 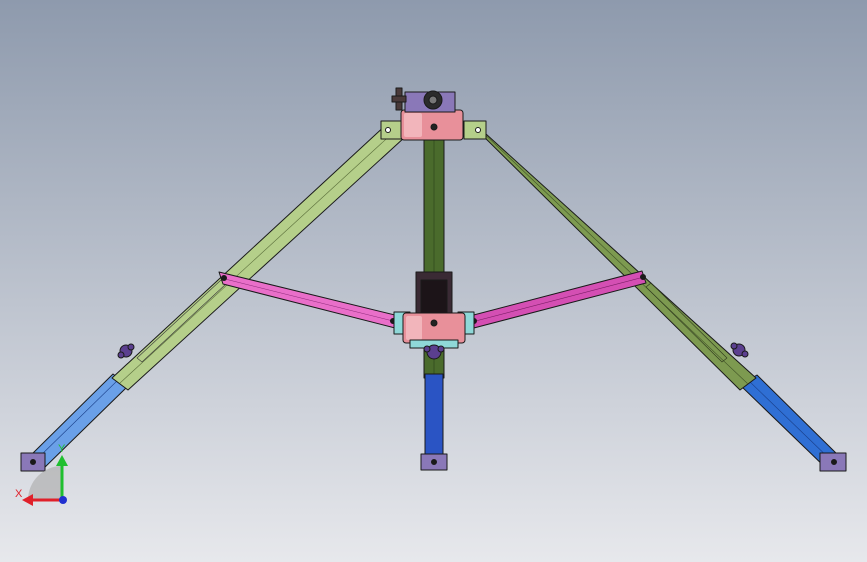 I want to click on right-brace-pin-outer, so click(x=643, y=277).